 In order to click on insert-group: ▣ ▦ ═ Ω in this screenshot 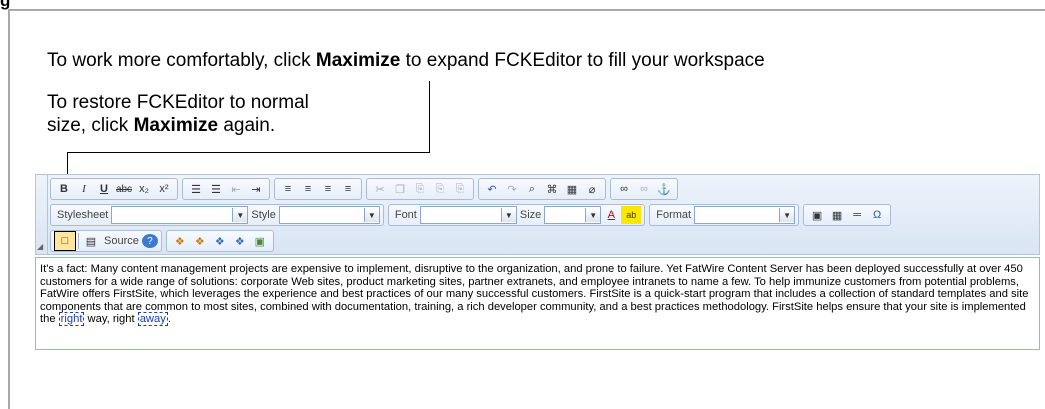, I will do `click(847, 215)`.